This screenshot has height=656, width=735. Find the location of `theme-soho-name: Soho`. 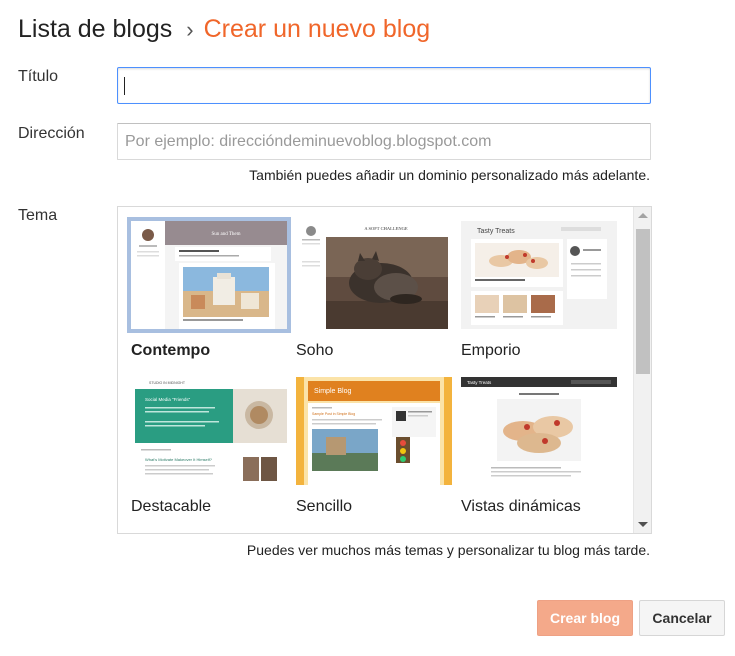

theme-soho-name: Soho is located at coordinates (315, 350).